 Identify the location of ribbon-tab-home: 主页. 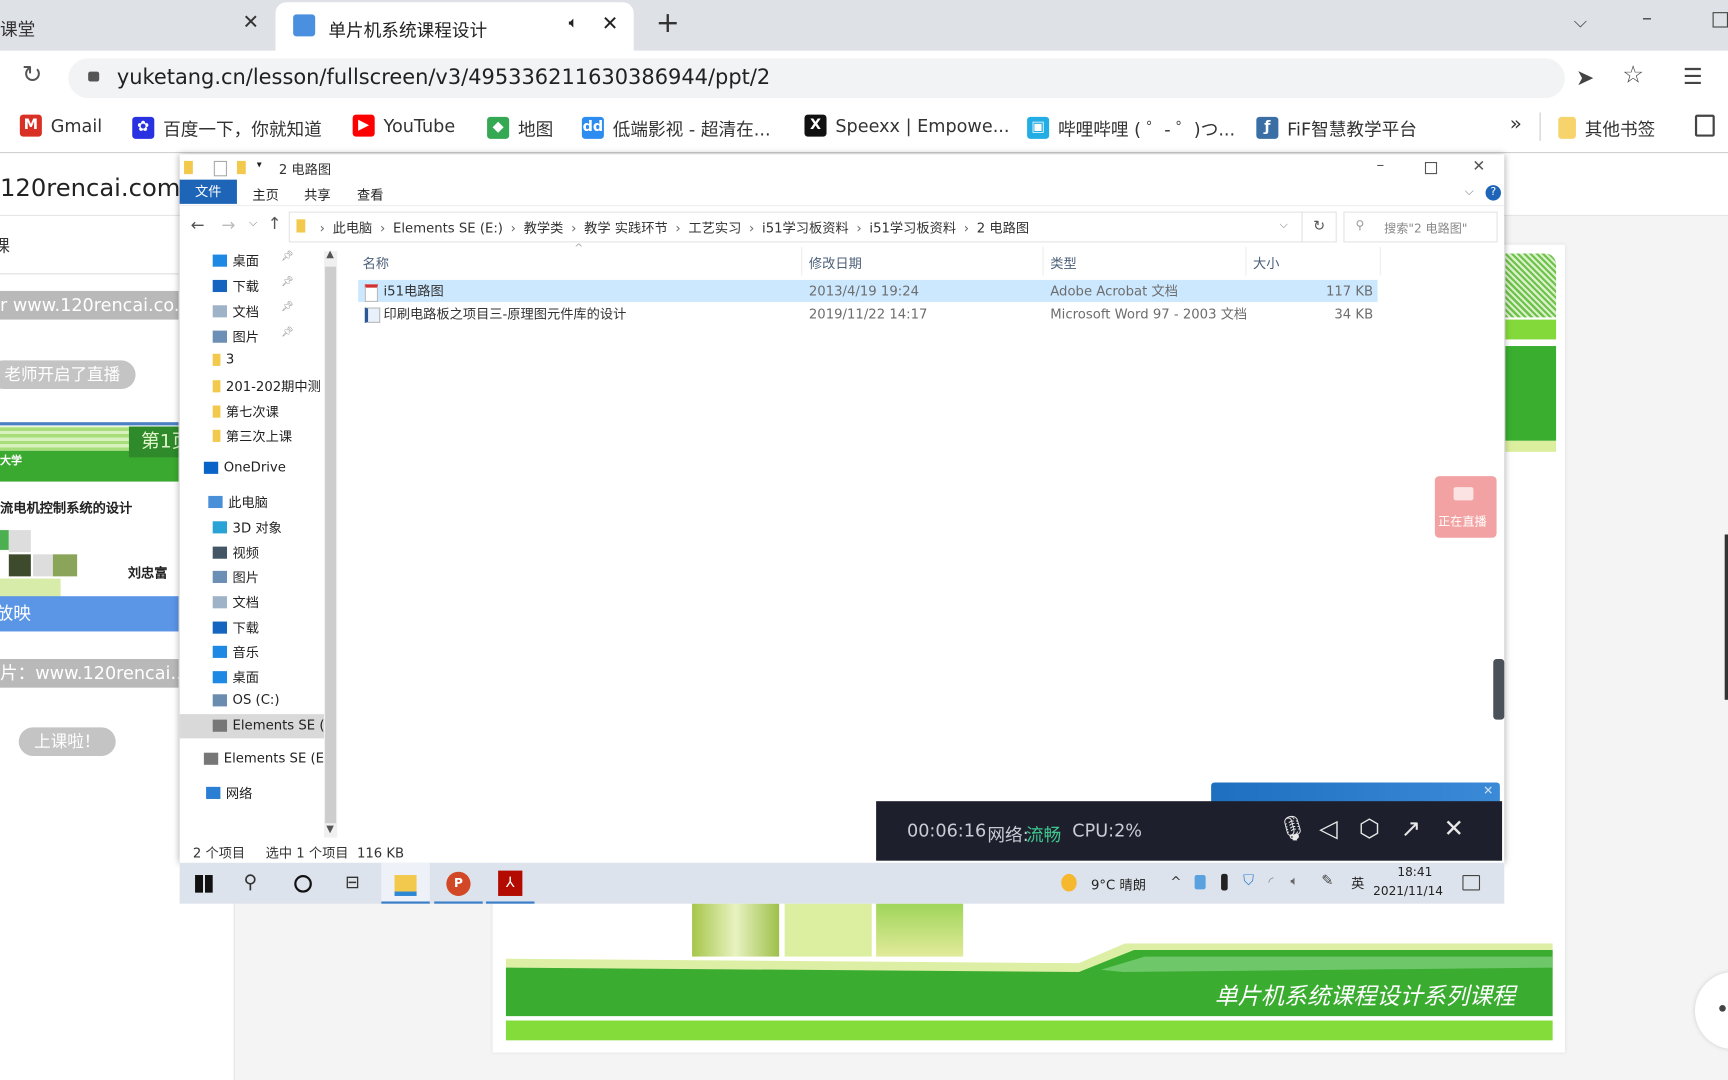
(265, 194).